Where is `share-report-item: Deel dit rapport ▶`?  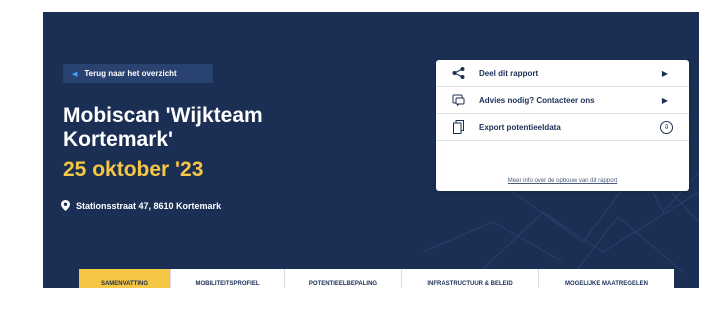
share-report-item: Deel dit rapport ▶ is located at coordinates (562, 73).